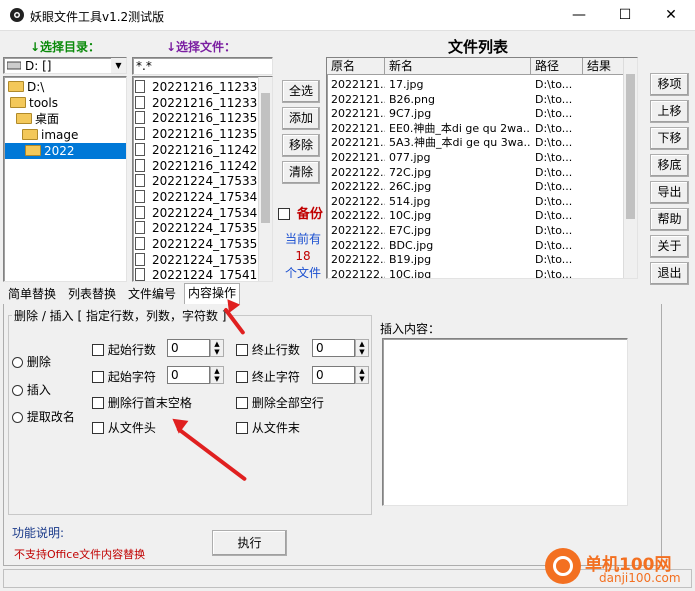  What do you see at coordinates (671, 15) in the screenshot?
I see `close-button: ✕` at bounding box center [671, 15].